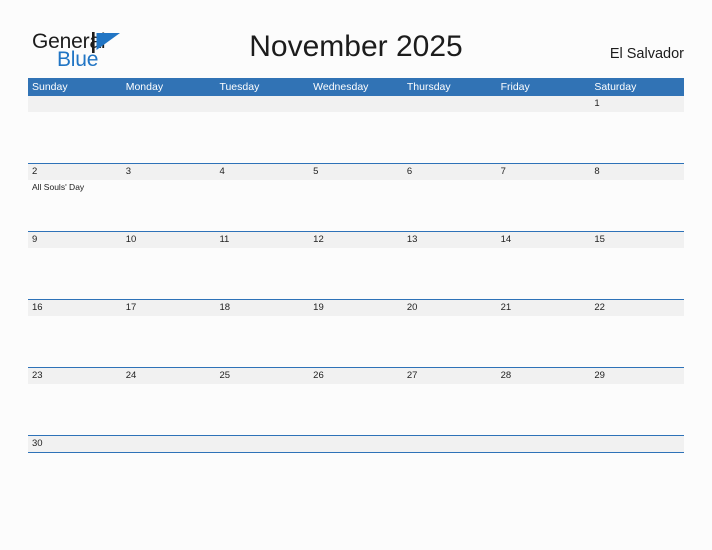 This screenshot has width=712, height=550. I want to click on day-number: 27, so click(450, 376).